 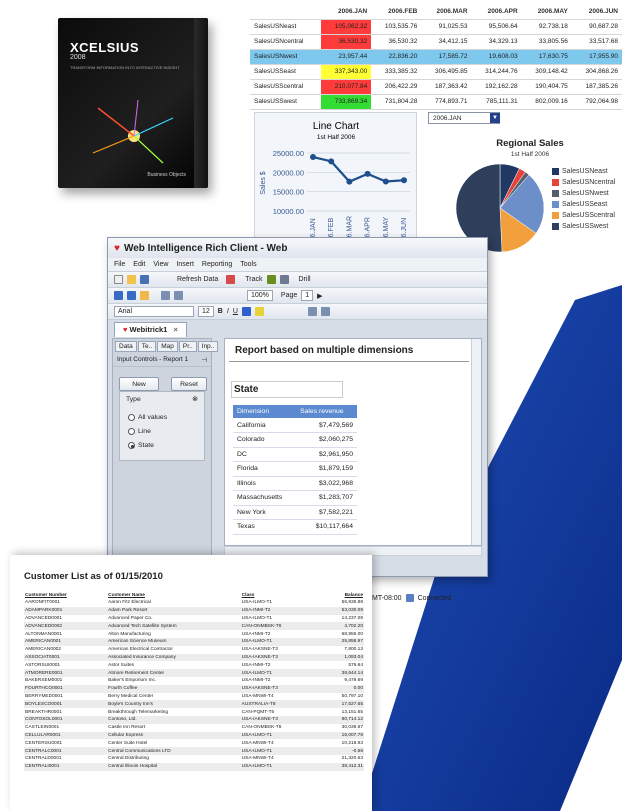 I want to click on refresh-data-button: Refresh Data, so click(x=197, y=279).